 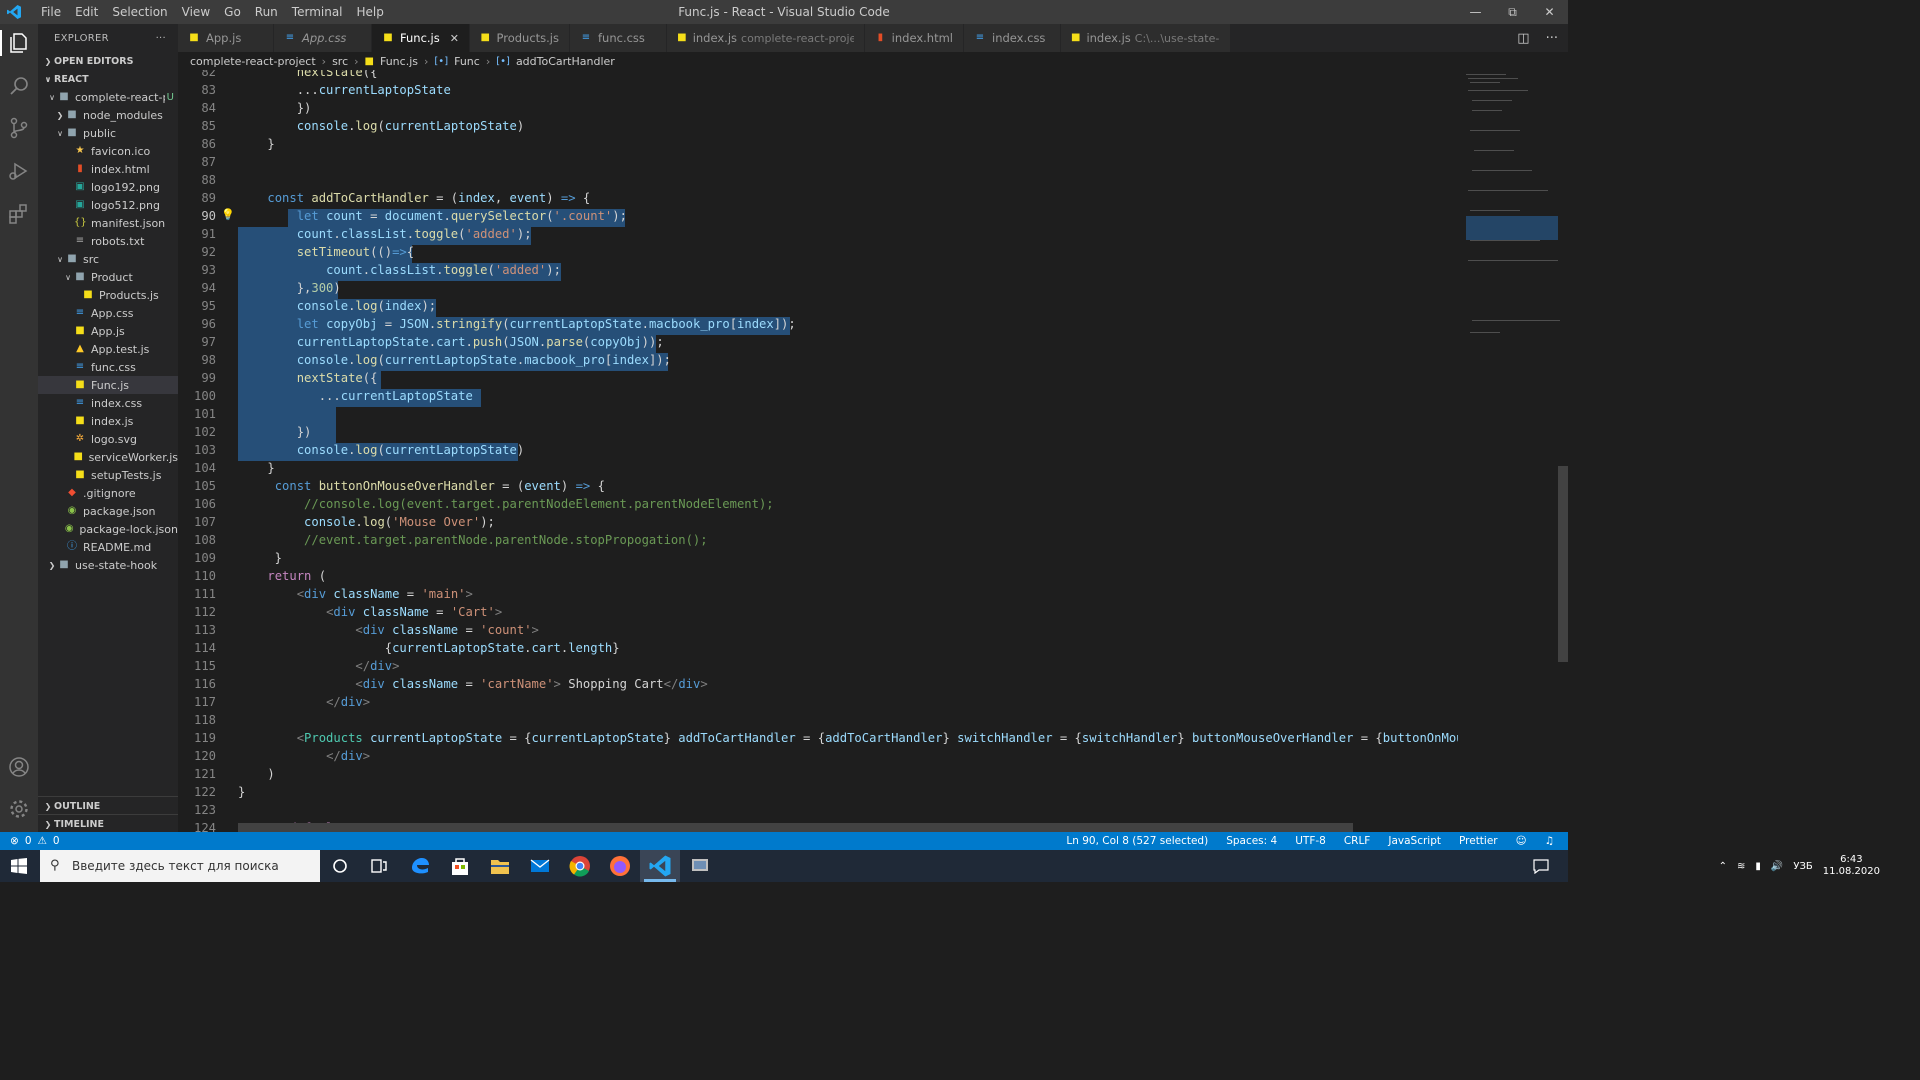 I want to click on search-icon, so click(x=19, y=86).